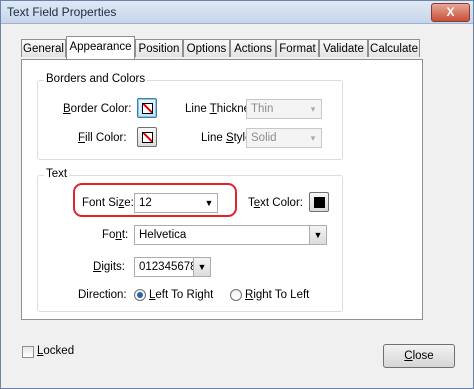 The height and width of the screenshot is (389, 474). I want to click on right-to-left-label: Right To Left, so click(277, 295).